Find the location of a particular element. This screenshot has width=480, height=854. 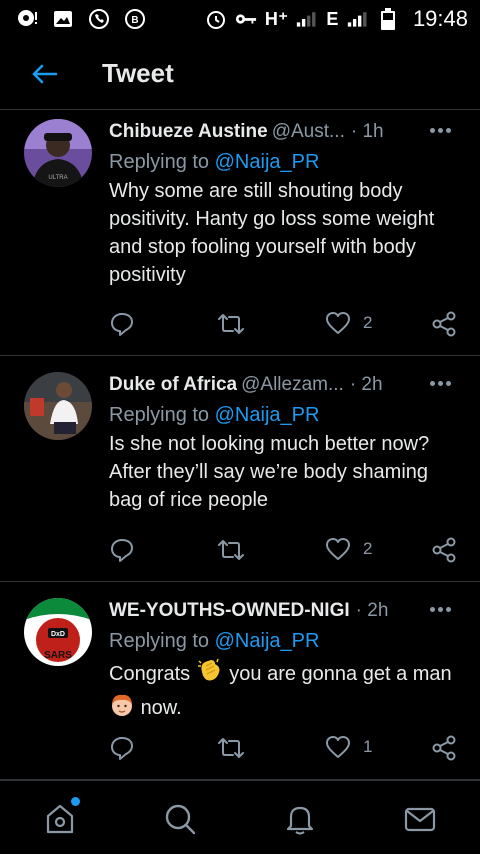

man-face-icon is located at coordinates (122, 709).